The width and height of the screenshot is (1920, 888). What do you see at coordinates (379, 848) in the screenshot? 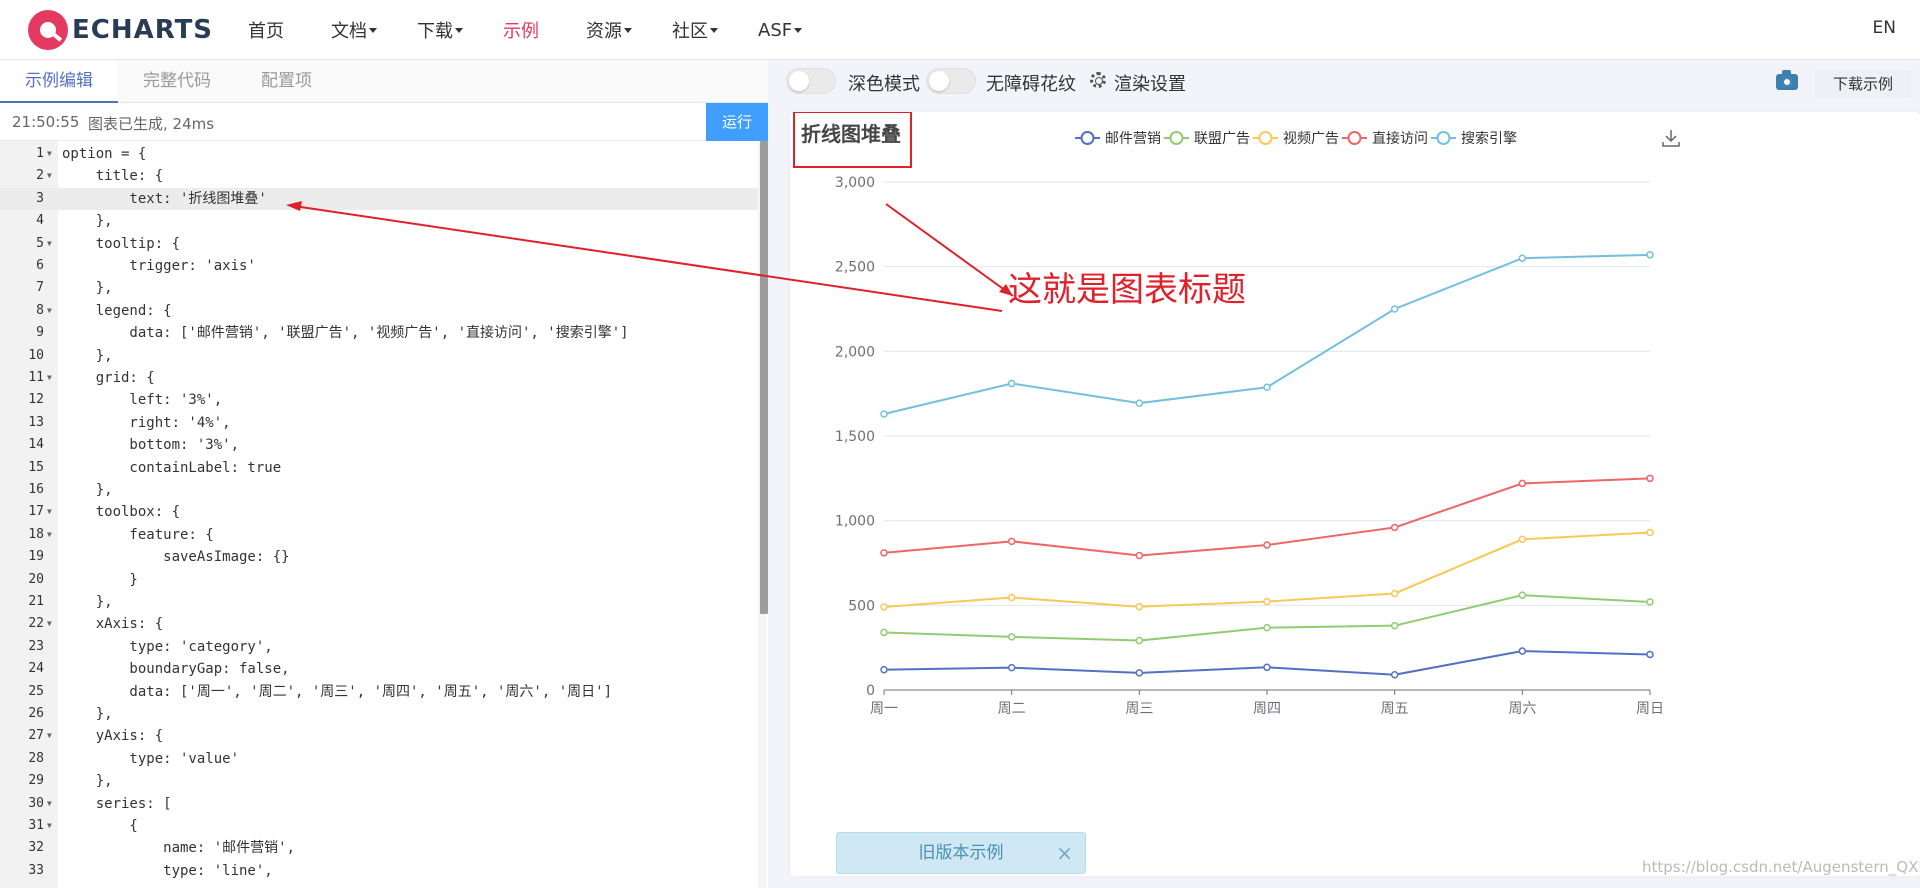
I see `code-line: 32 name: '邮件营销',` at bounding box center [379, 848].